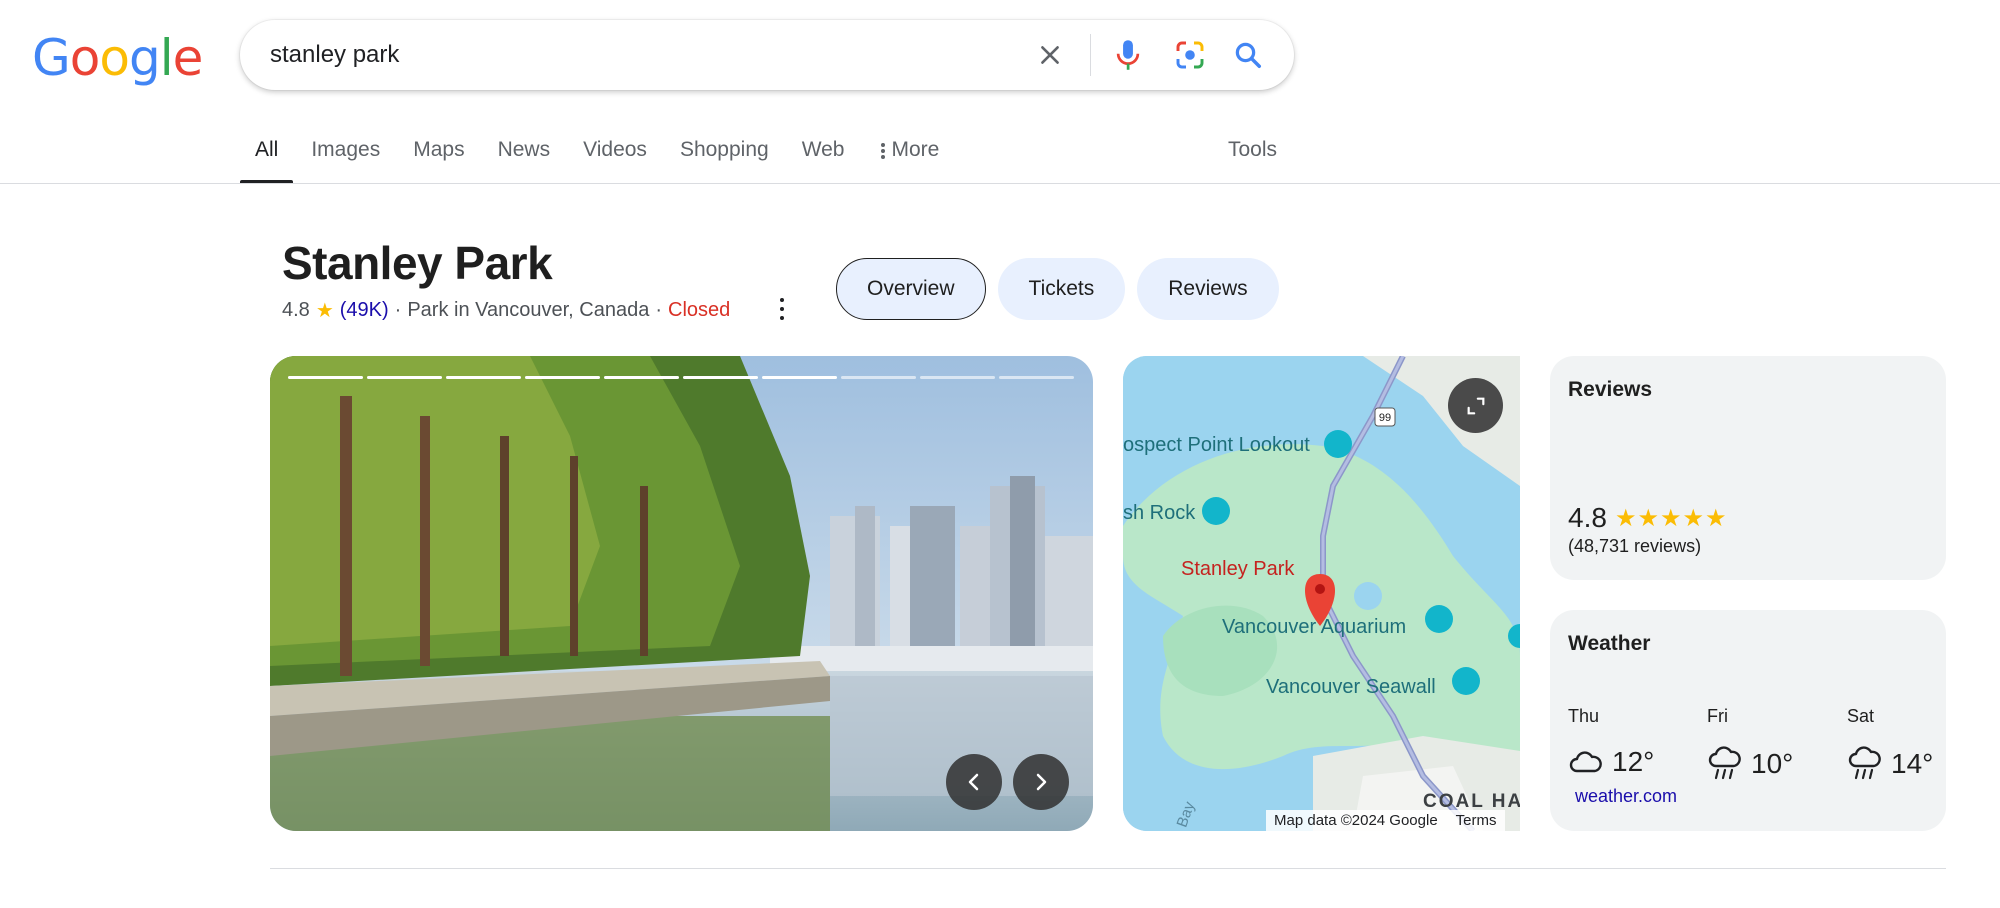  I want to click on expand-icon, so click(1475, 405).